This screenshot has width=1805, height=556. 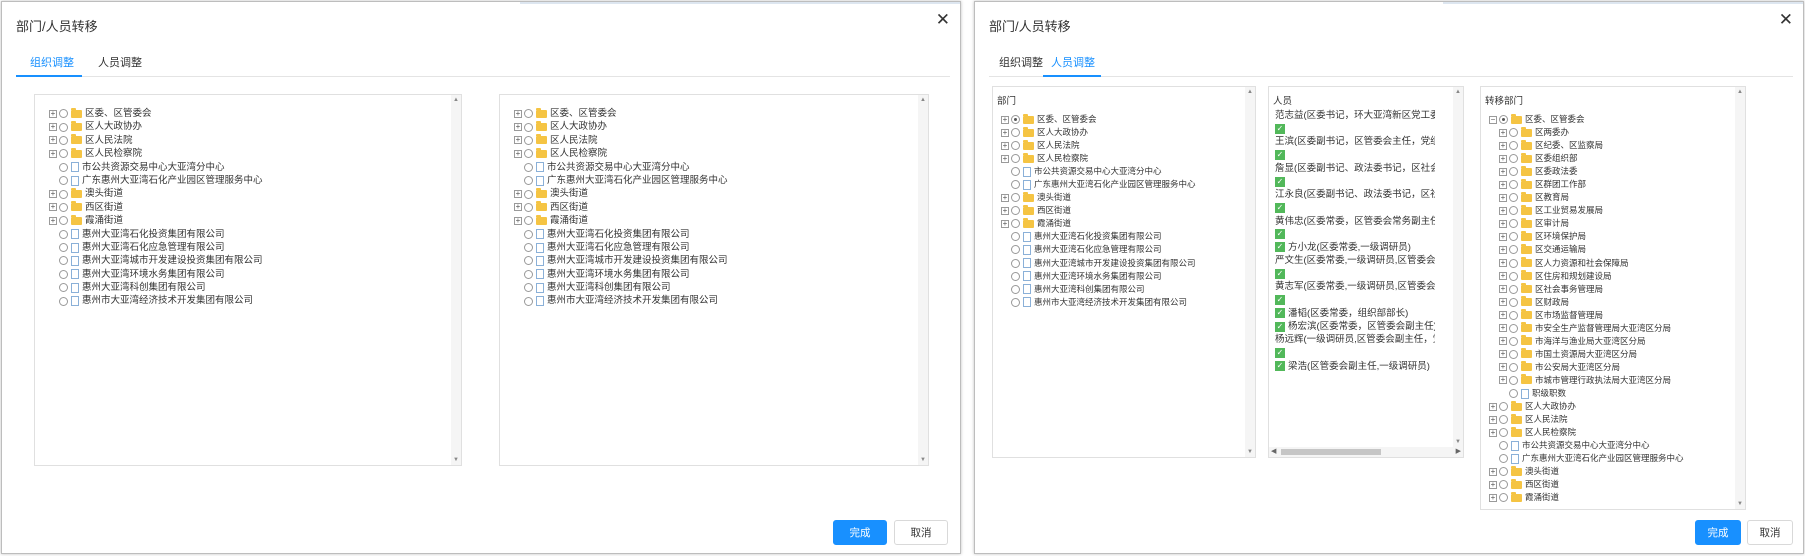 I want to click on person-row: 黄志军(区委常委,一级调研员,区管委会党组成员), so click(x=1355, y=286).